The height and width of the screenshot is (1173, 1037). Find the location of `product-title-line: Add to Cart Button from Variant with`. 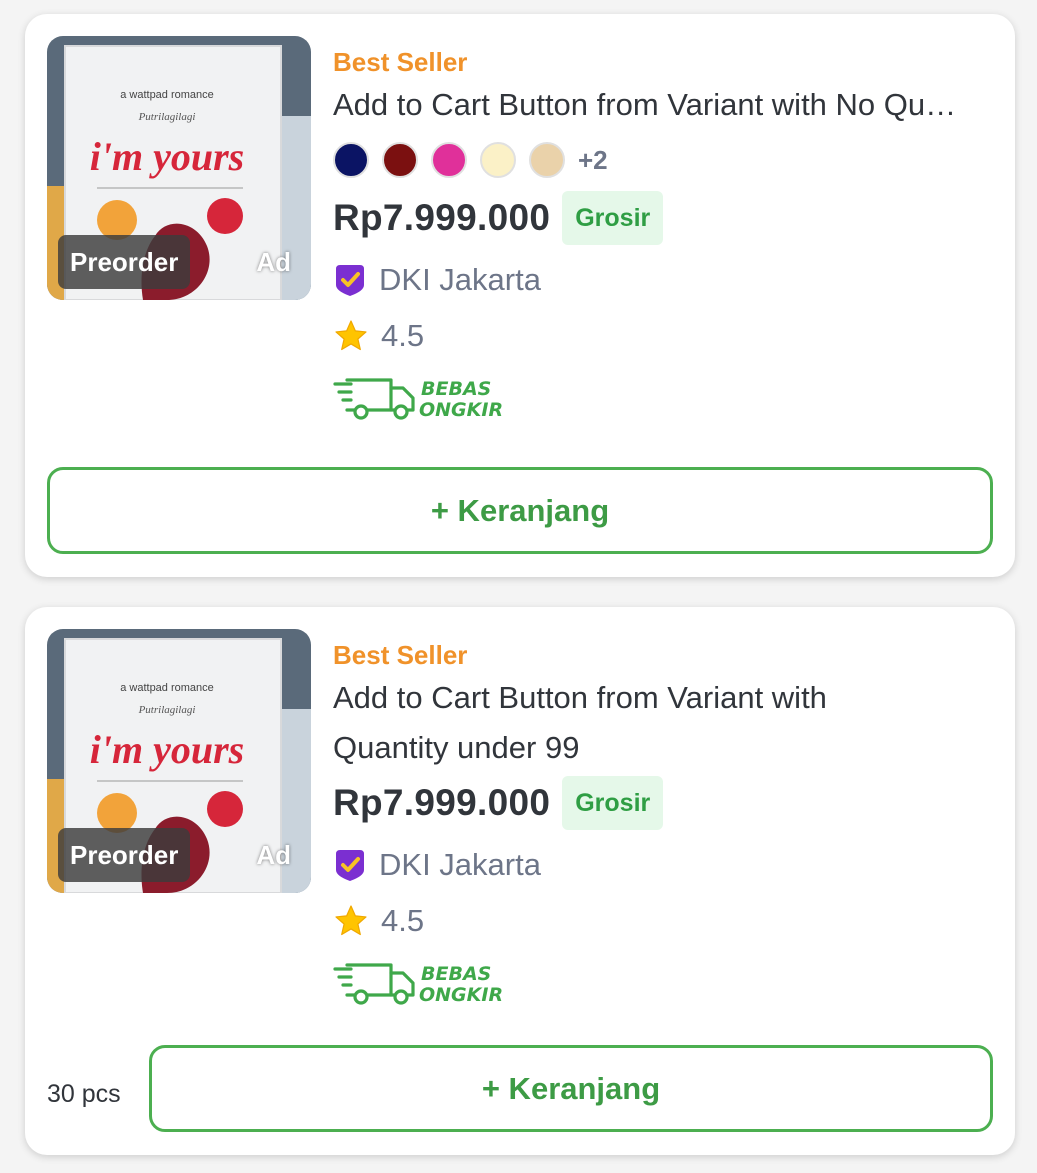

product-title-line: Add to Cart Button from Variant with is located at coordinates (580, 697).